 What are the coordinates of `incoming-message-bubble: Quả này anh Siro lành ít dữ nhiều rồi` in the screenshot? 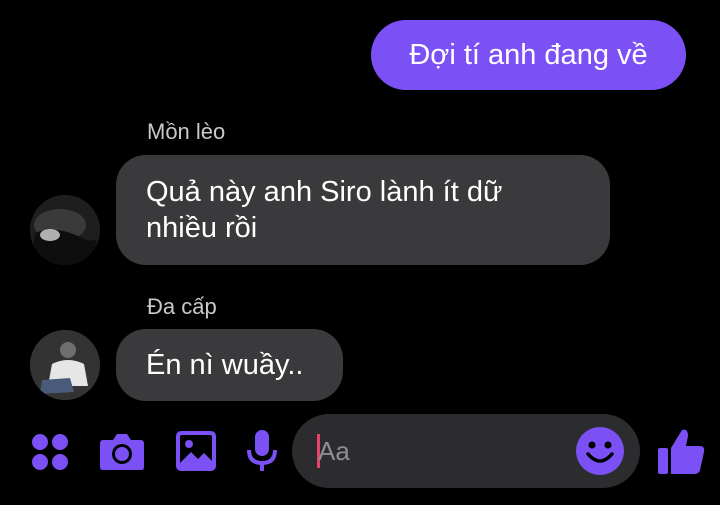 It's located at (363, 210).